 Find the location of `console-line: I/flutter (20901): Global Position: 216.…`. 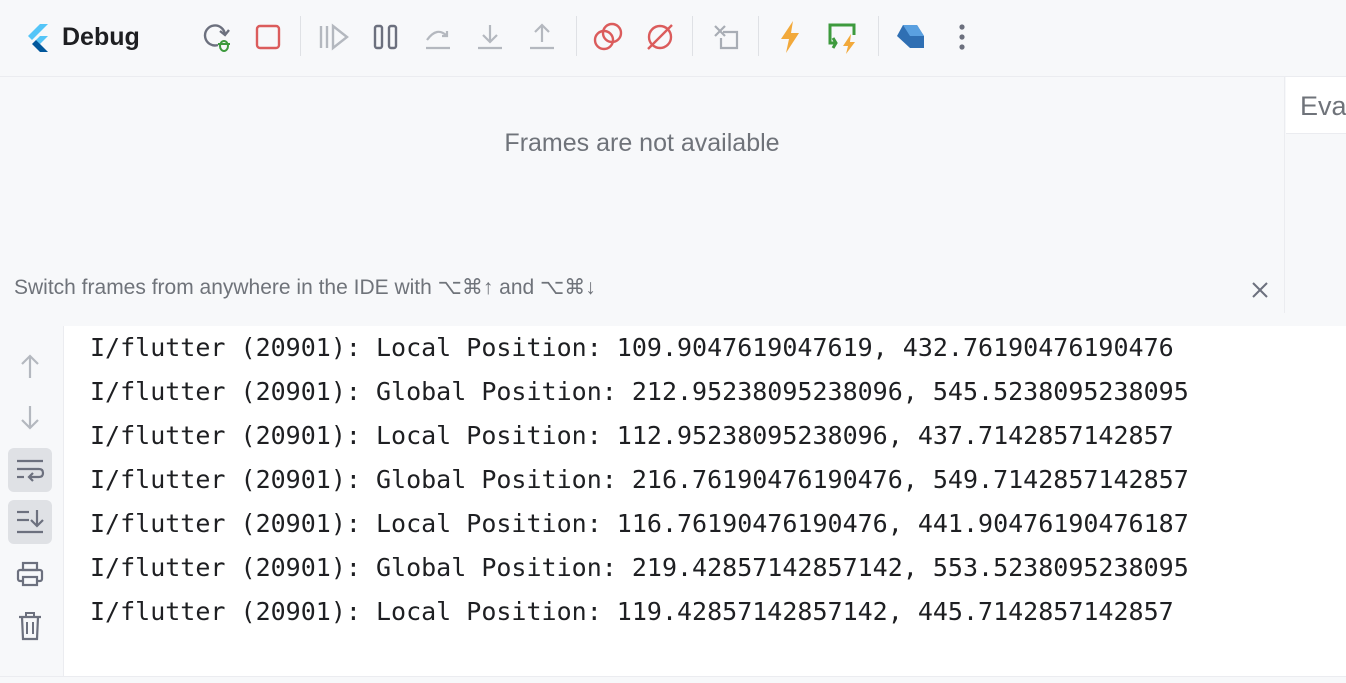

console-line: I/flutter (20901): Global Position: 216.… is located at coordinates (639, 479).